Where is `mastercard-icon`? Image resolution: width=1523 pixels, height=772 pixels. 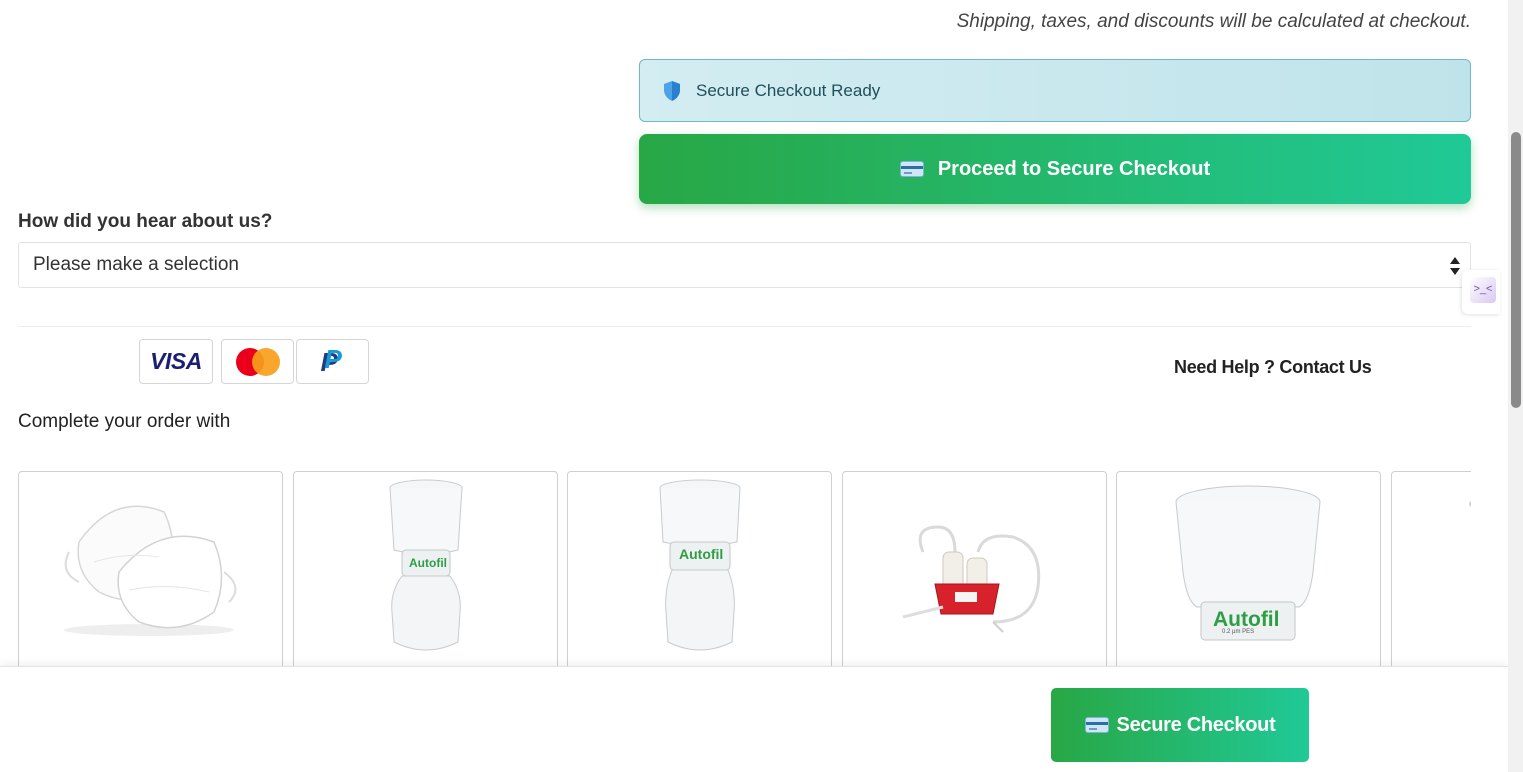 mastercard-icon is located at coordinates (257, 361).